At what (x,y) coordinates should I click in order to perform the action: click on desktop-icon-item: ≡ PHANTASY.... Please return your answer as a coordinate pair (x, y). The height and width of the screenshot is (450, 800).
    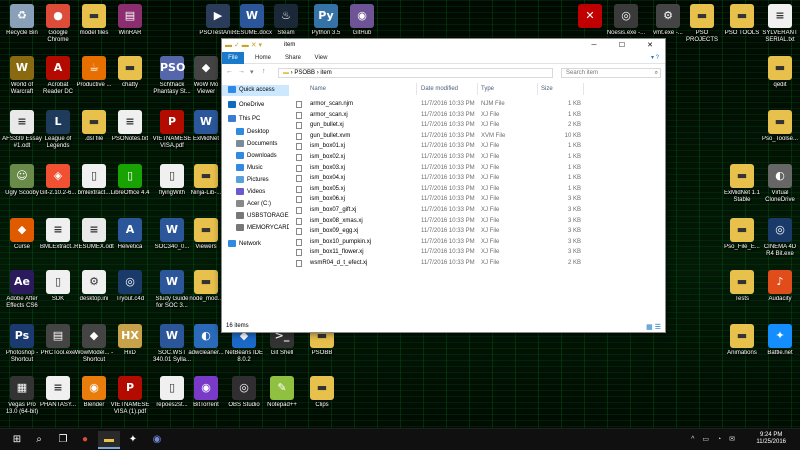
    Looking at the image, I should click on (58, 392).